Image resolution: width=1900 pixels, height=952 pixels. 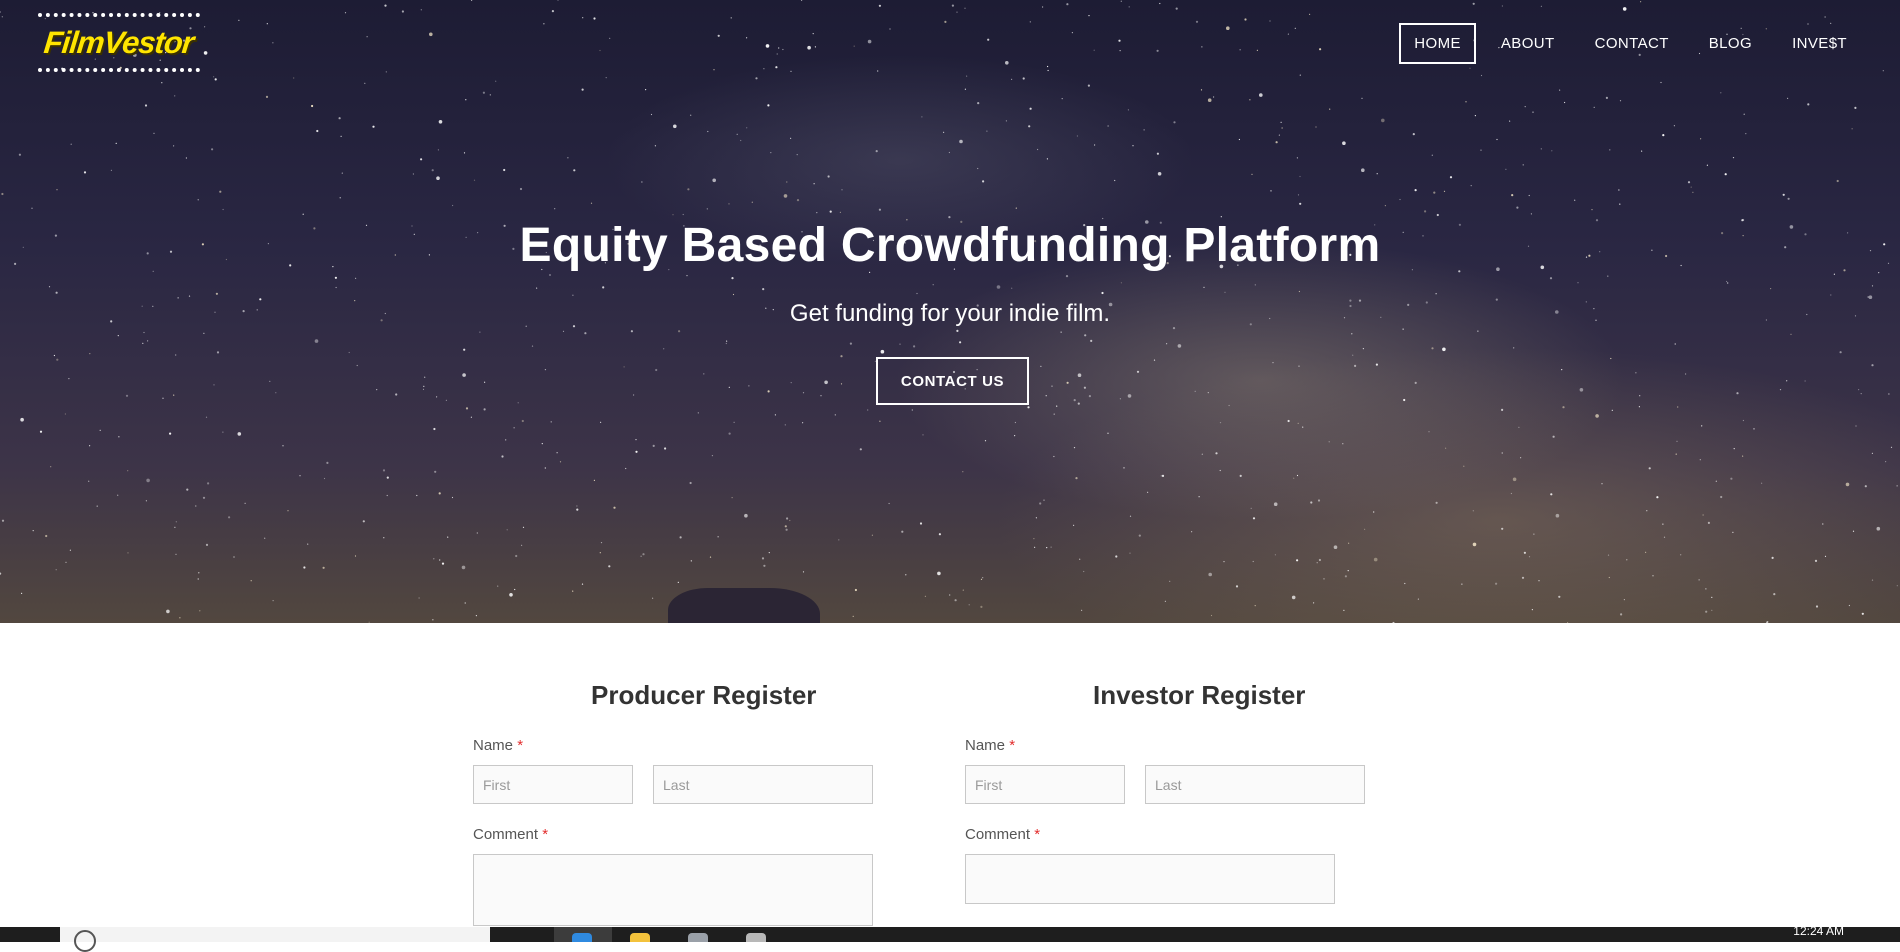 I want to click on investor-comment-label: Comment *, so click(x=1002, y=834).